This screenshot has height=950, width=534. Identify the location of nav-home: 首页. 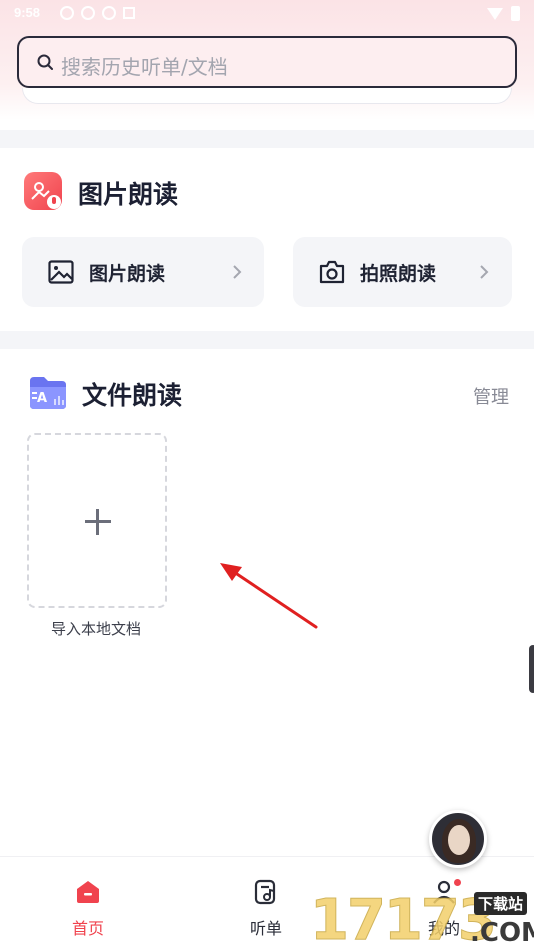
(88, 909).